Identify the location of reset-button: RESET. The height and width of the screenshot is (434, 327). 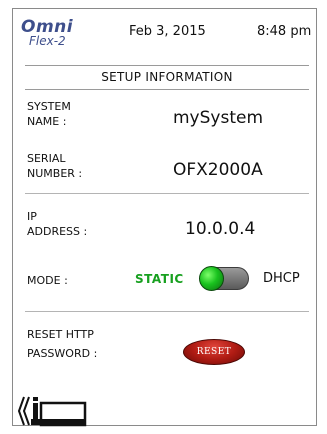
(214, 352).